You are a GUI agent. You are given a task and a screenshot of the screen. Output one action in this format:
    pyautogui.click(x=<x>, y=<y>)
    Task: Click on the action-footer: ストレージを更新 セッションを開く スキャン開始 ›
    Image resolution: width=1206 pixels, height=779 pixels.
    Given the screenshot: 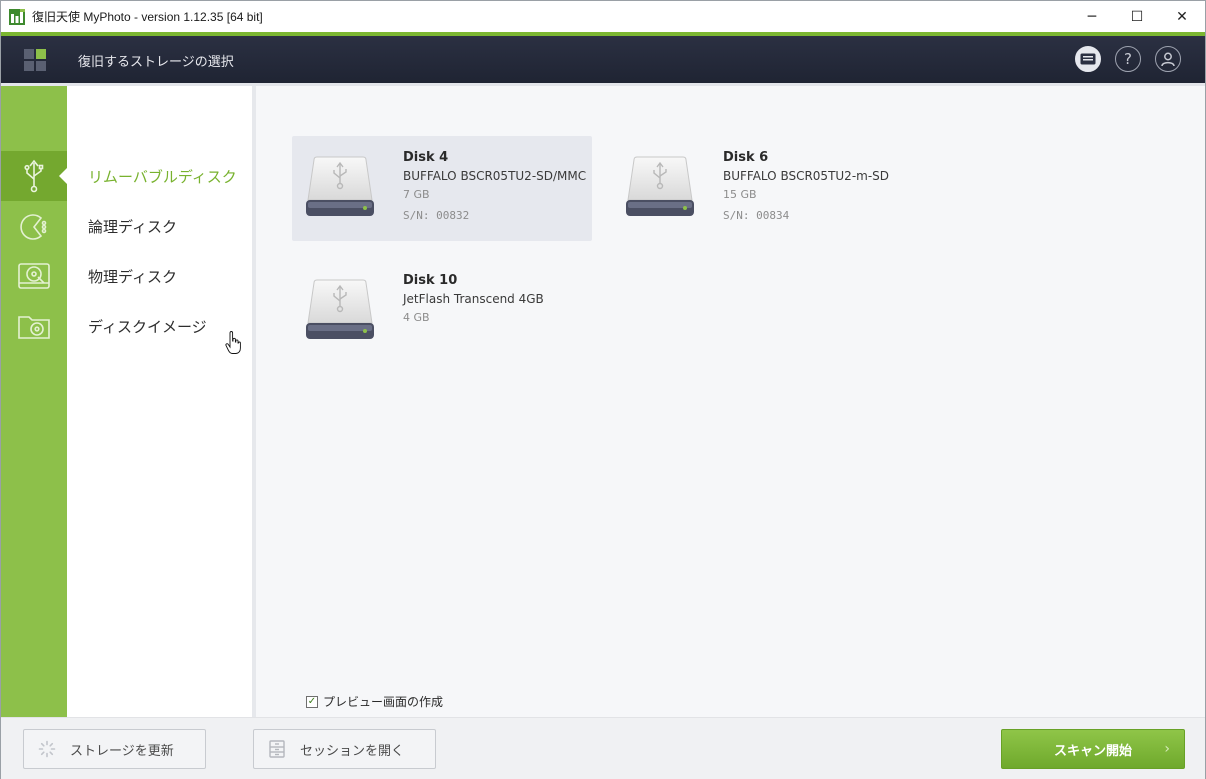 What is the action you would take?
    pyautogui.click(x=603, y=748)
    